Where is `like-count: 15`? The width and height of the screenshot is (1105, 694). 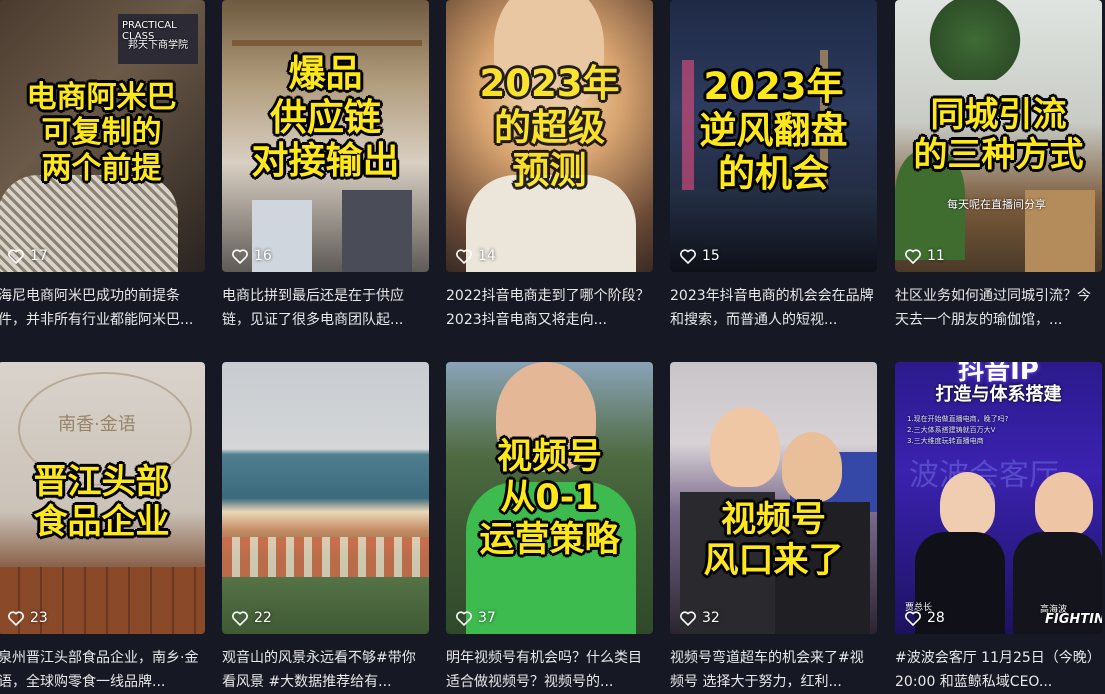 like-count: 15 is located at coordinates (700, 256).